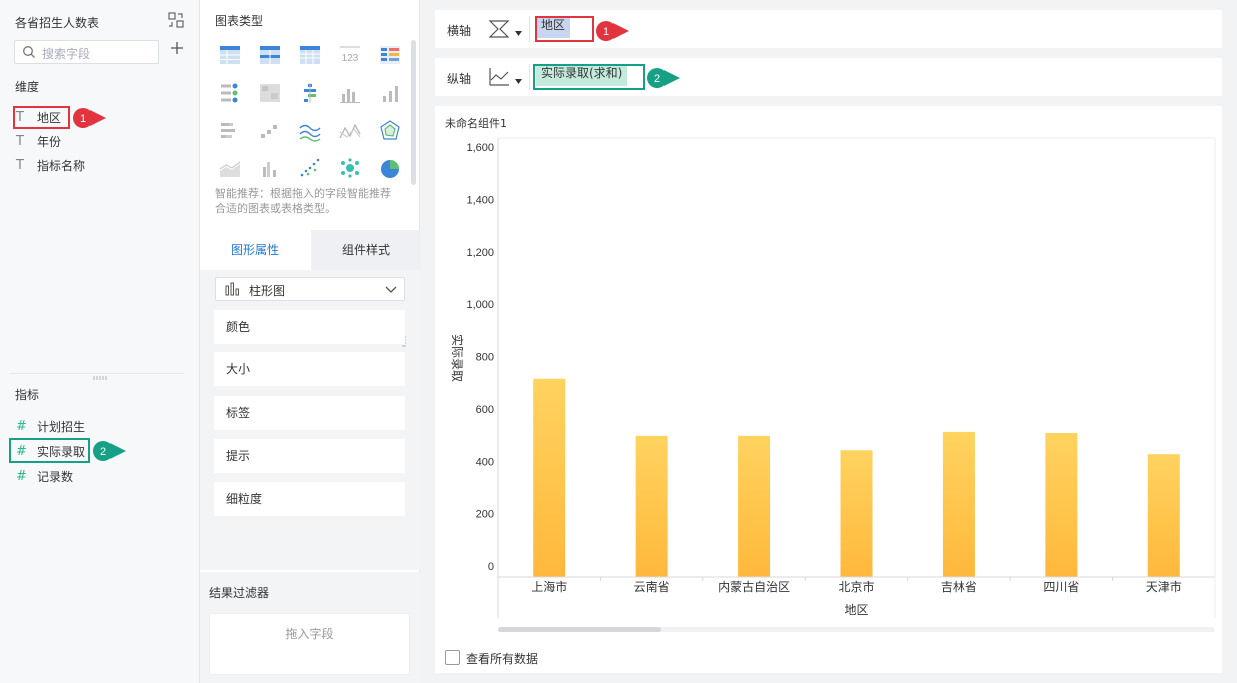 This screenshot has height=683, width=1237. Describe the element at coordinates (499, 77) in the screenshot. I see `axis-line-icon` at that location.